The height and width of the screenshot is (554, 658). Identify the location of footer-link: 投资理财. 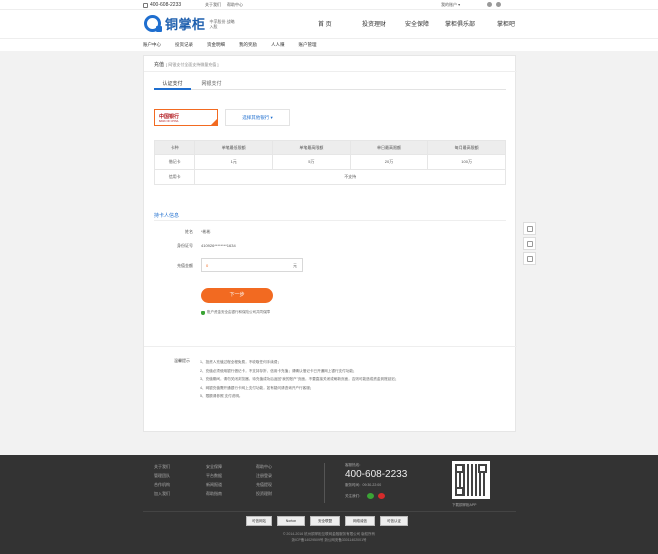
(264, 493).